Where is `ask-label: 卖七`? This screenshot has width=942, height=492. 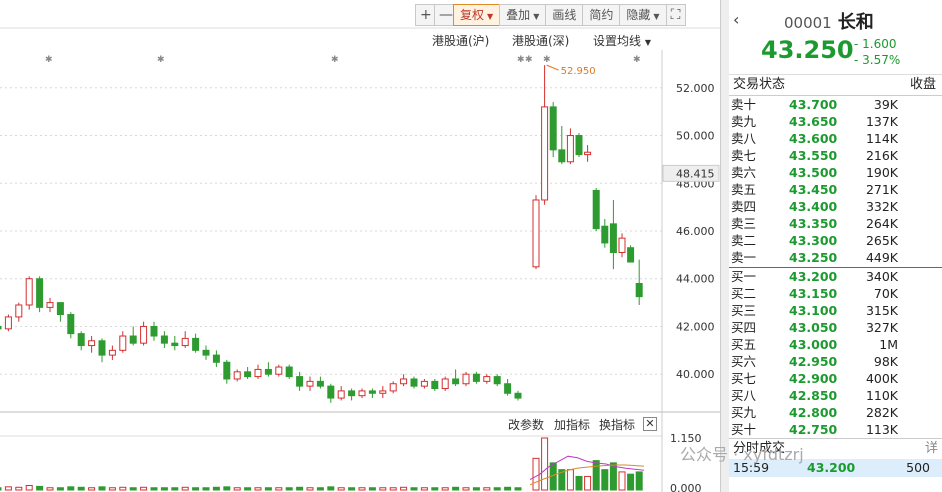
ask-label: 卖七 is located at coordinates (744, 155).